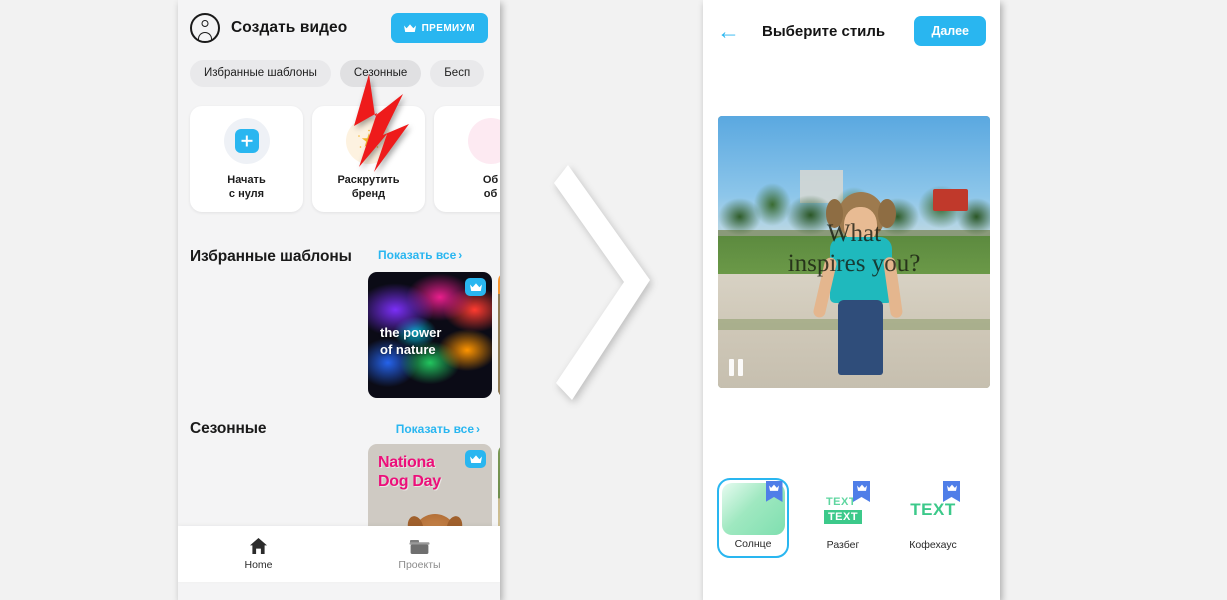 This screenshot has width=1227, height=600. I want to click on template-card-text: Nationa Dog Day, so click(409, 472).